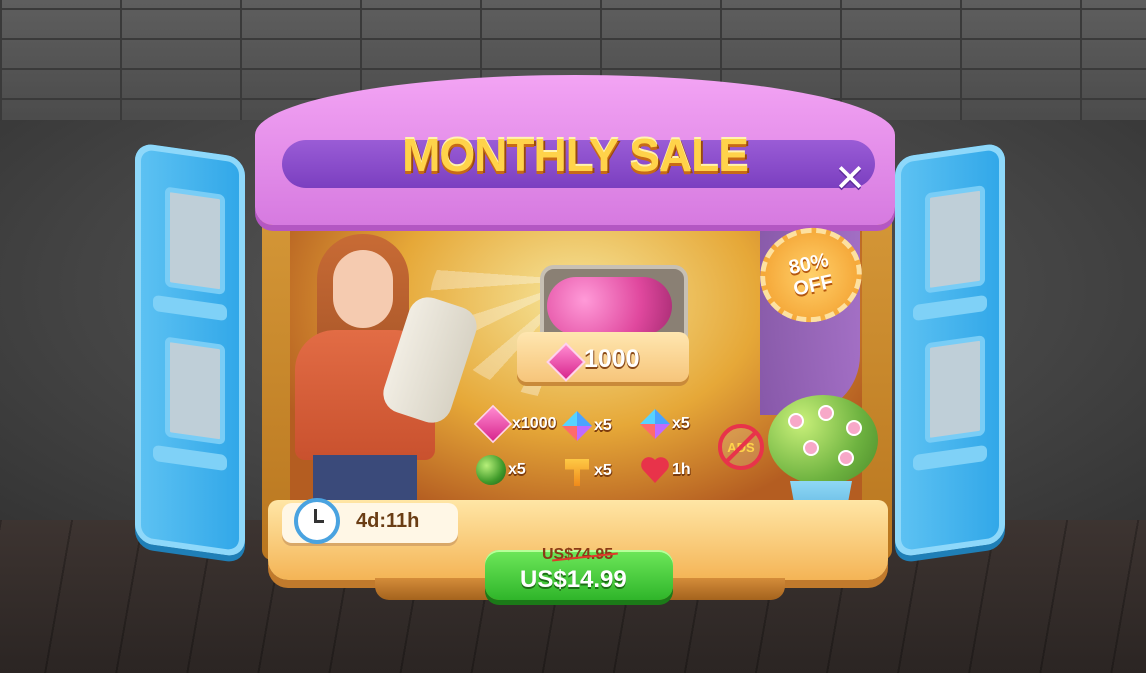 The image size is (1146, 673). I want to click on right-window-shutter, so click(950, 350).